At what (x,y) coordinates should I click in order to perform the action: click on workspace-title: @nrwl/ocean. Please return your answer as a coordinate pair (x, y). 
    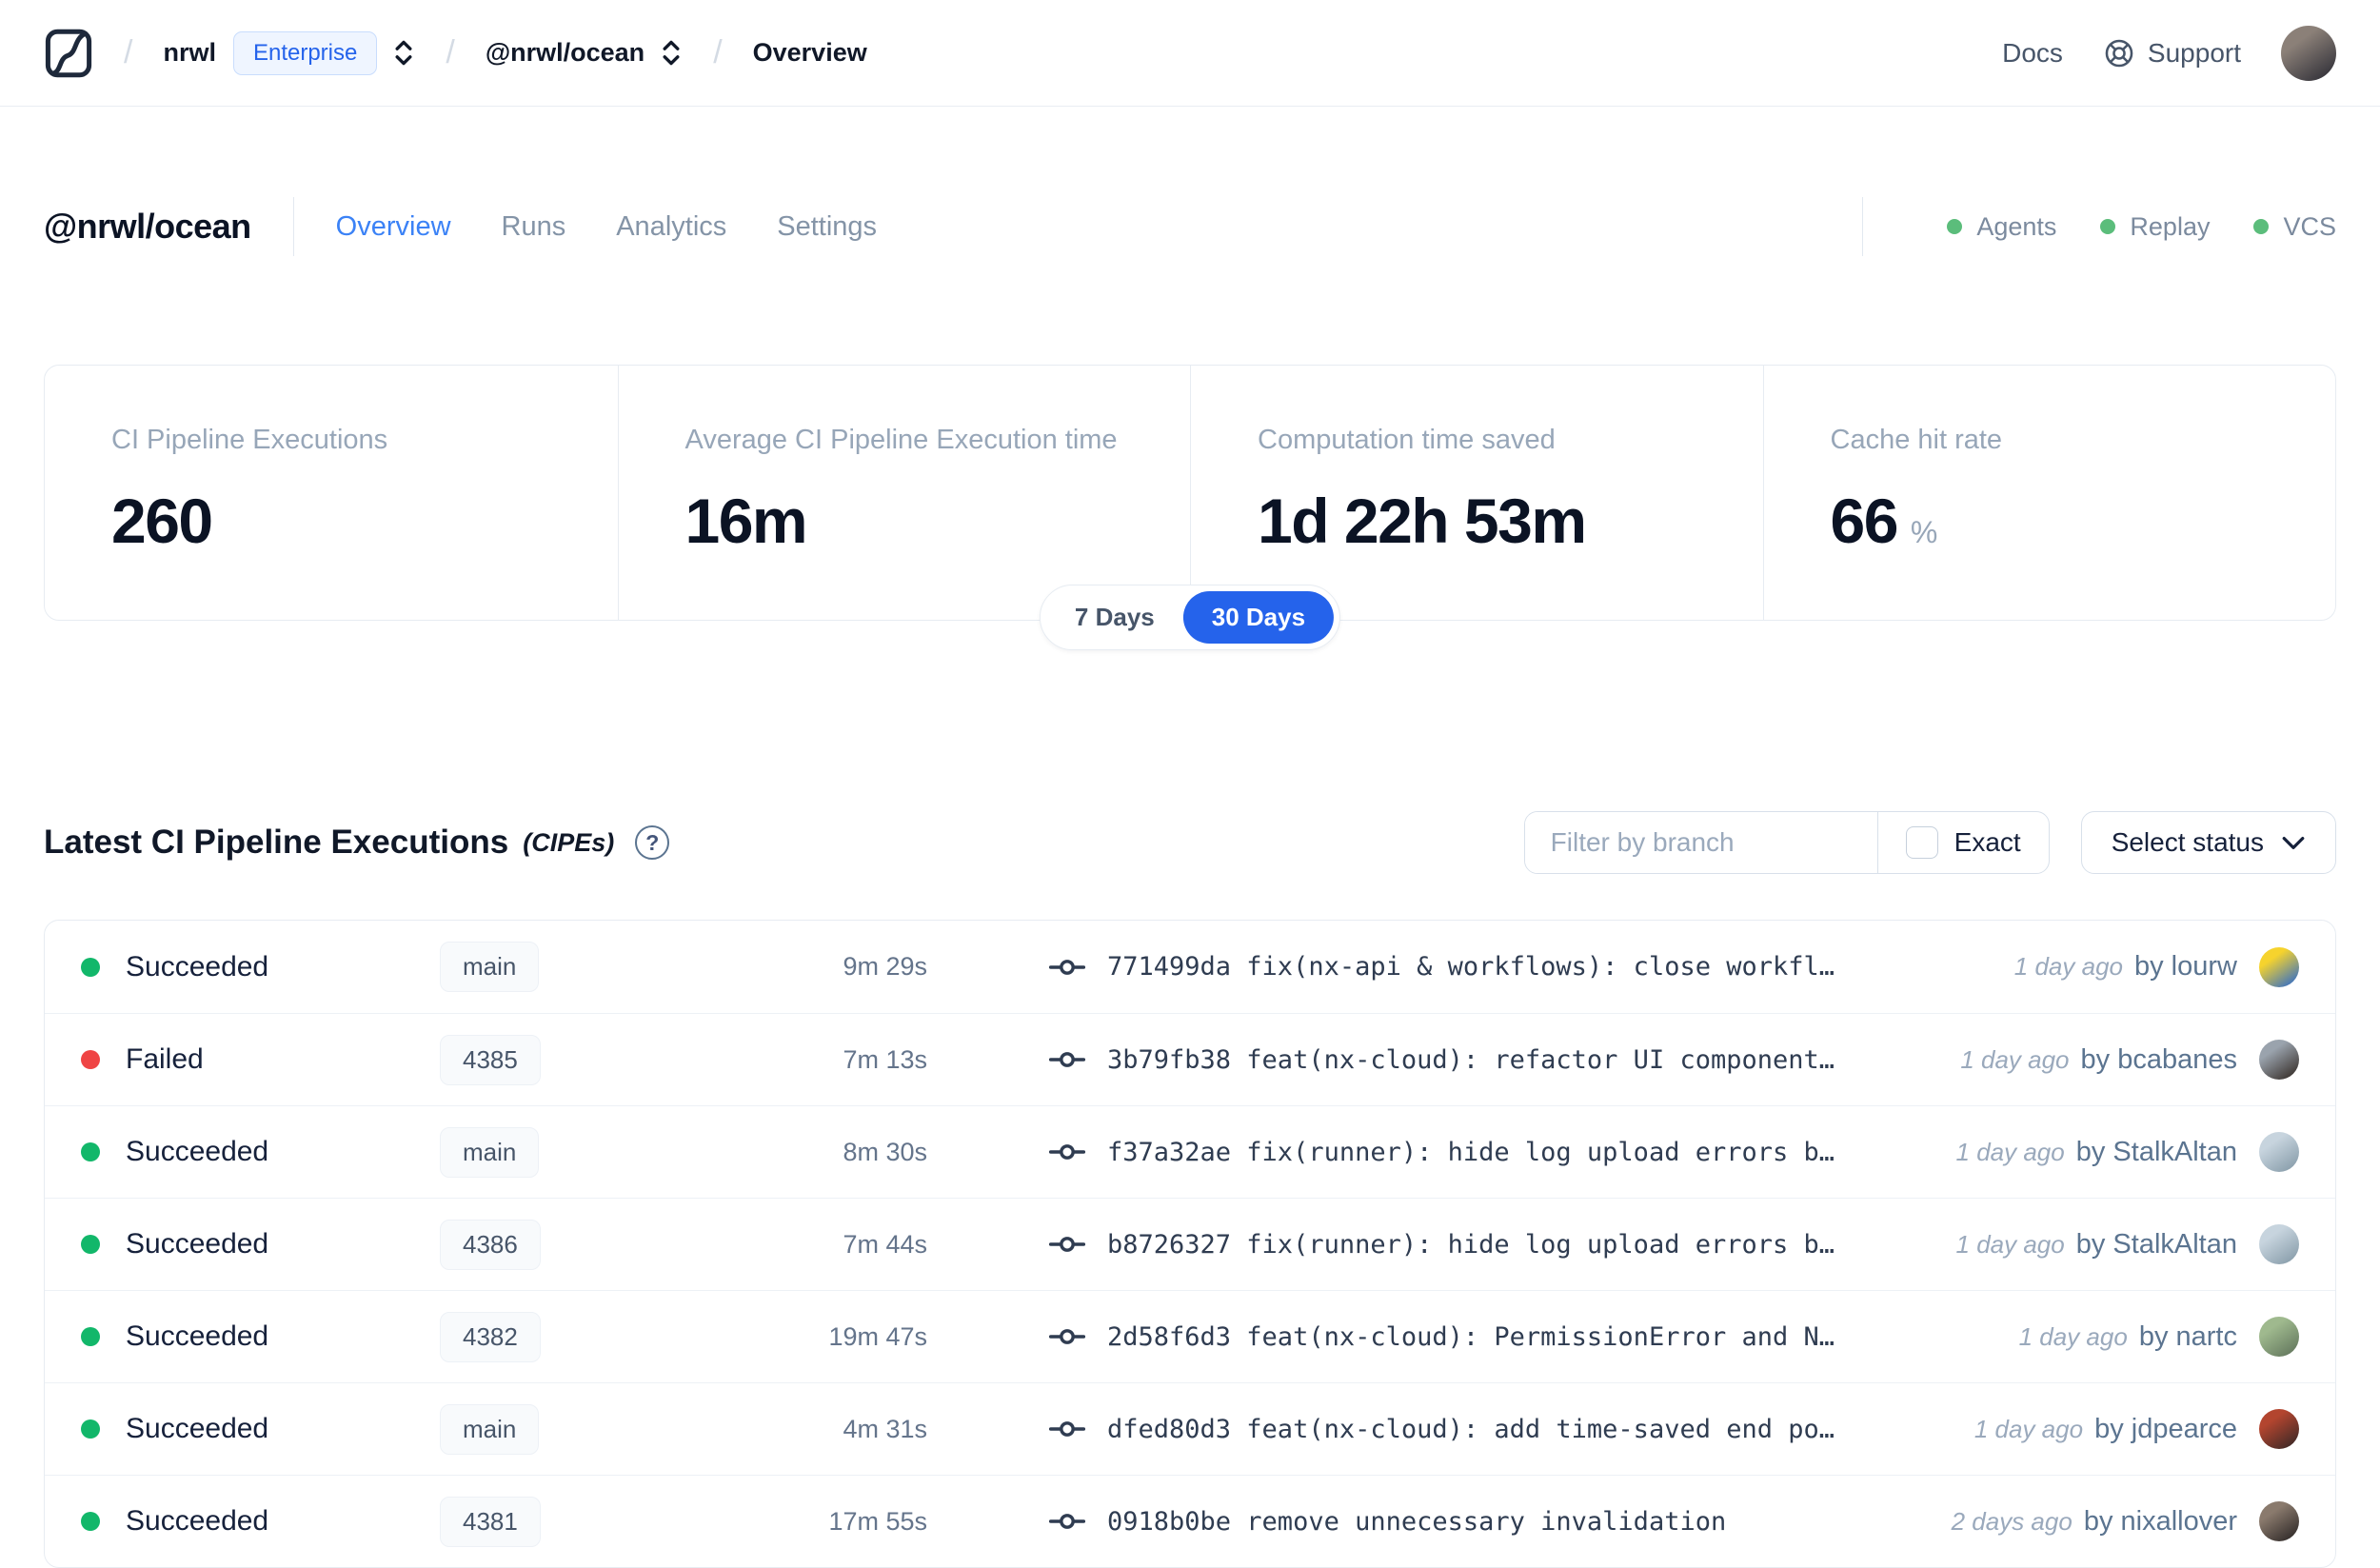
    Looking at the image, I should click on (147, 227).